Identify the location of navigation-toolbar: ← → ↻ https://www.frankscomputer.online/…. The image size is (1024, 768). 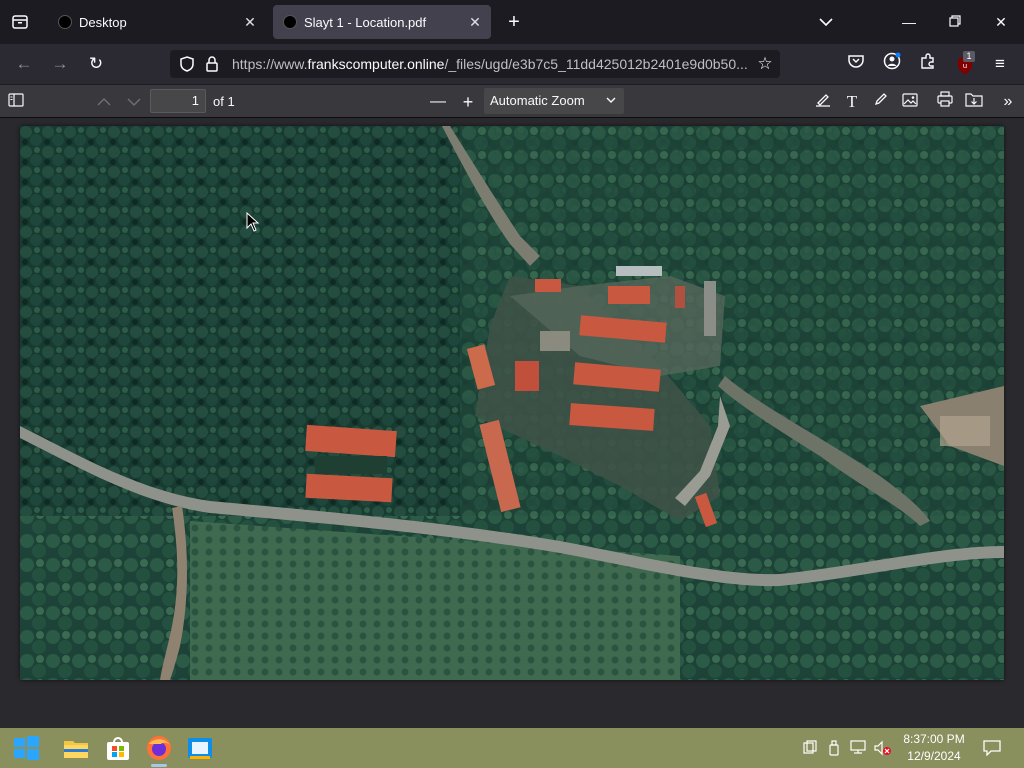
(512, 64).